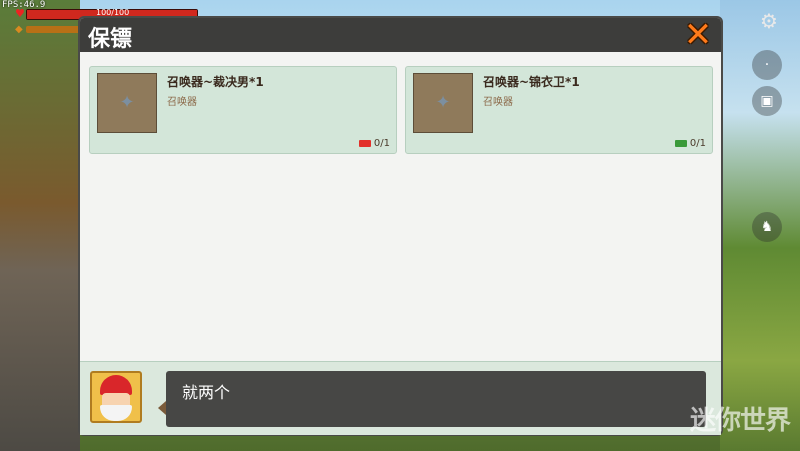 This screenshot has width=800, height=451. Describe the element at coordinates (110, 39) in the screenshot. I see `panel-title: 保镖` at that location.